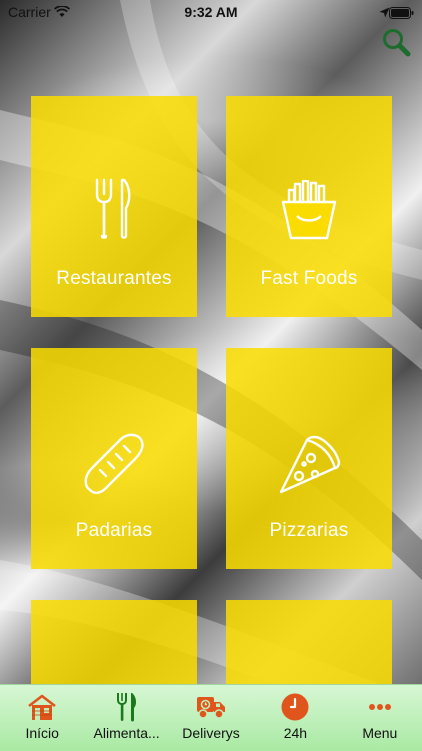 Image resolution: width=422 pixels, height=751 pixels. Describe the element at coordinates (380, 707) in the screenshot. I see `more-dots-icon` at that location.